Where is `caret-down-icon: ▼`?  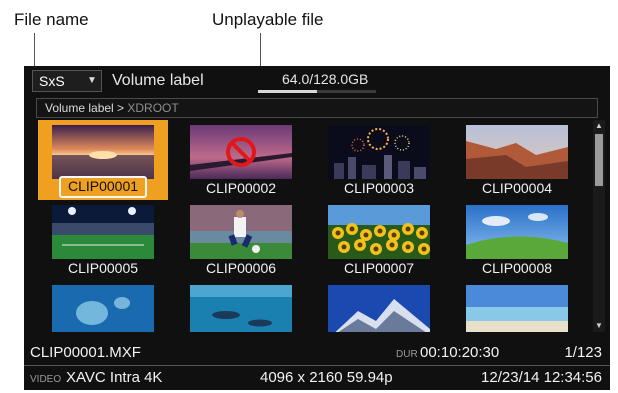
caret-down-icon: ▼ is located at coordinates (92, 80).